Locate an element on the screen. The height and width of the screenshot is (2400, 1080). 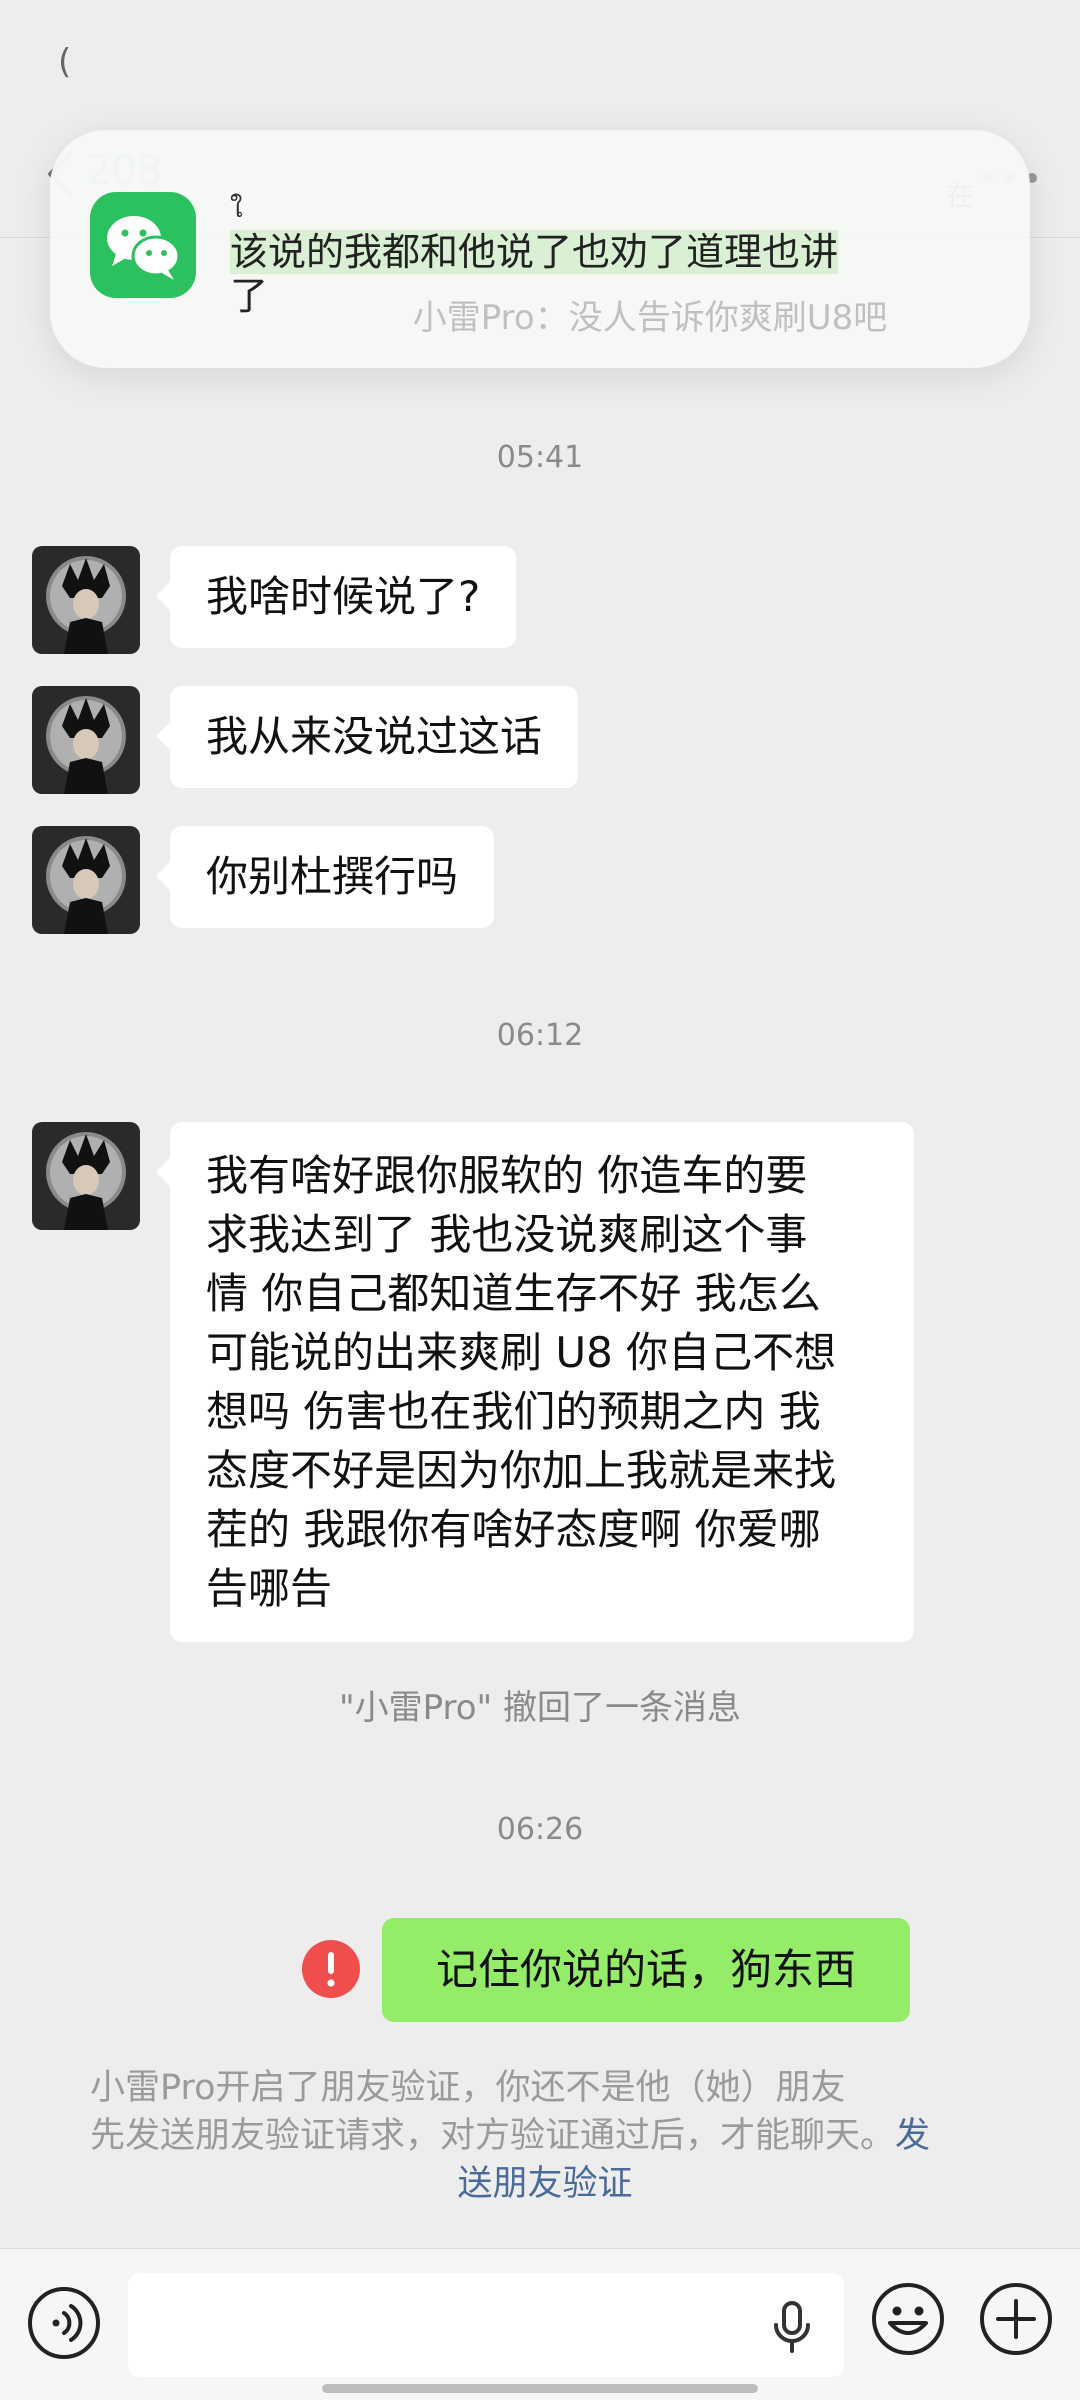
outgoing-message: 记住你说的话，狗东西 is located at coordinates (646, 1970).